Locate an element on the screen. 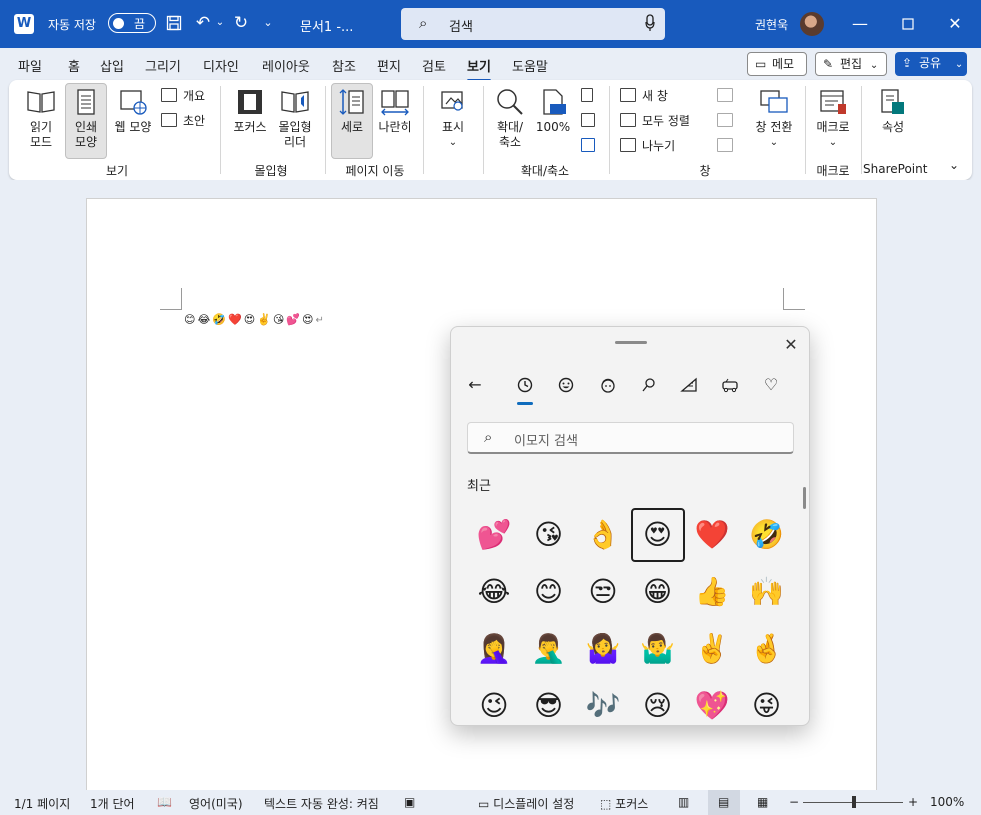  recent-icon is located at coordinates (525, 385).